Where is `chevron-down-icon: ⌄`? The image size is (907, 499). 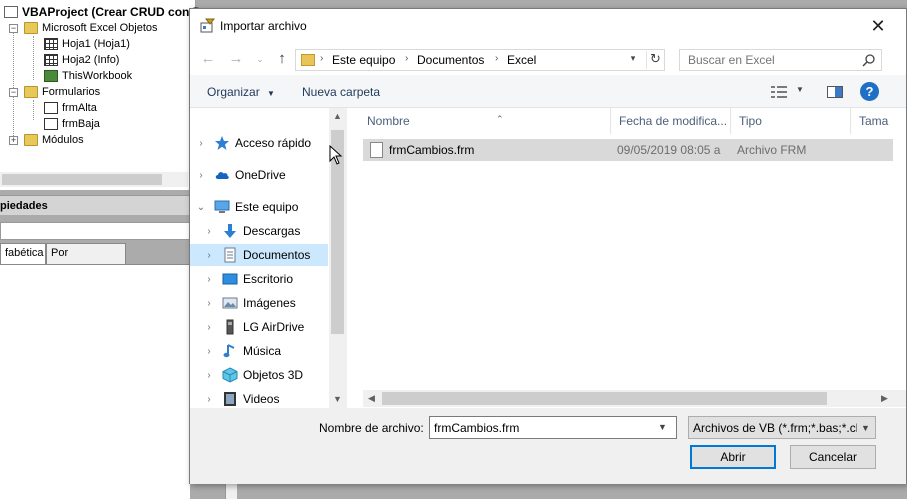
chevron-down-icon: ⌄ is located at coordinates (201, 207).